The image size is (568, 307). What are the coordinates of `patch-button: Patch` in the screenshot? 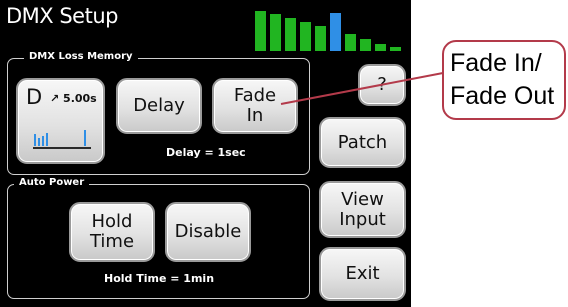 It's located at (362, 142).